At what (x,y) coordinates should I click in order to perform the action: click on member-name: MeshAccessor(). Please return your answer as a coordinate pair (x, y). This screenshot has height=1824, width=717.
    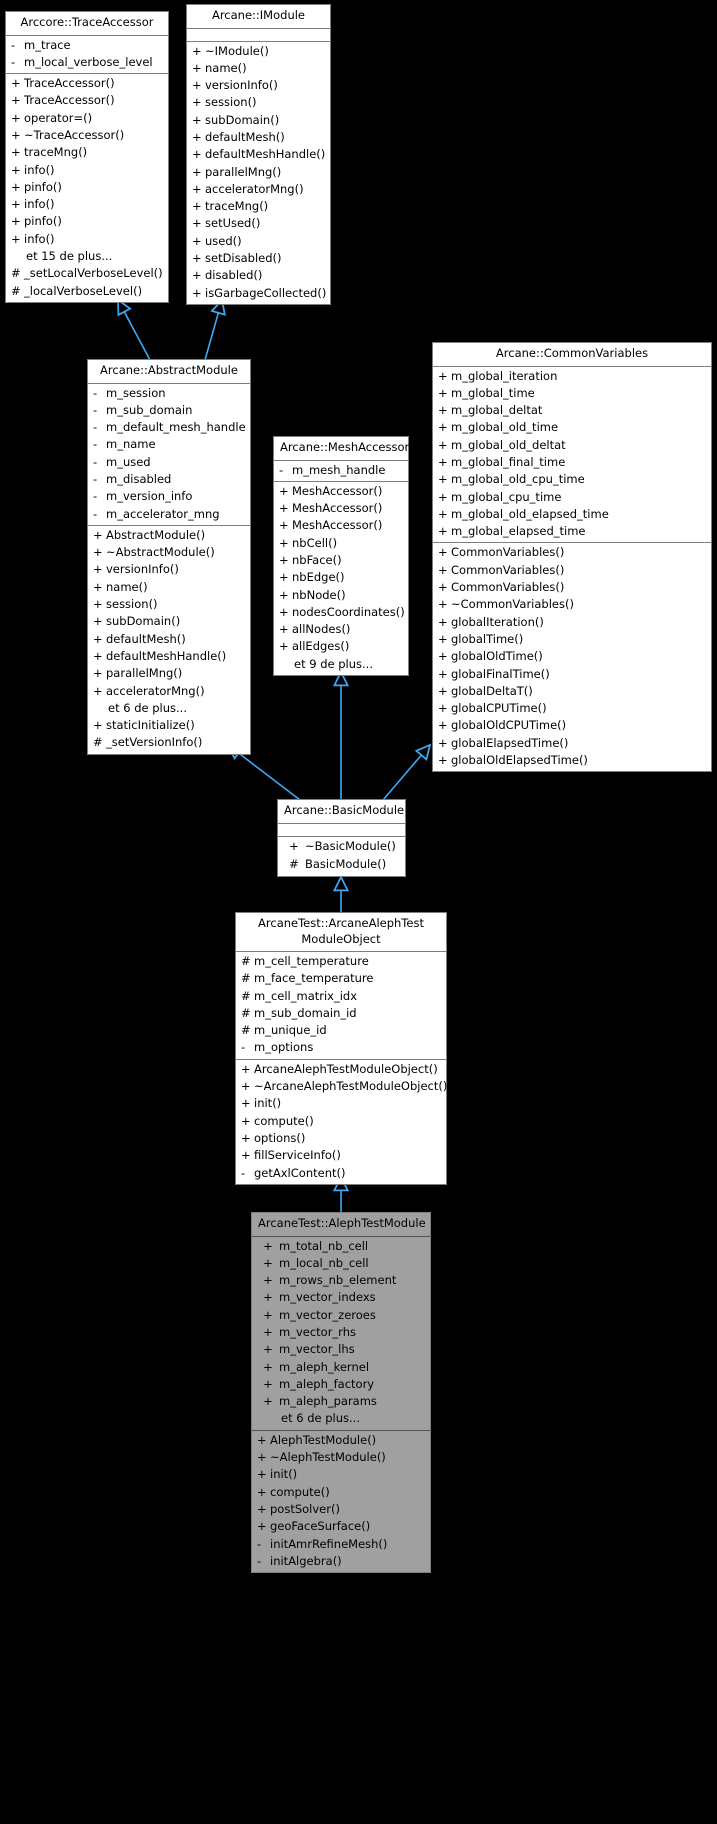
    Looking at the image, I should click on (337, 508).